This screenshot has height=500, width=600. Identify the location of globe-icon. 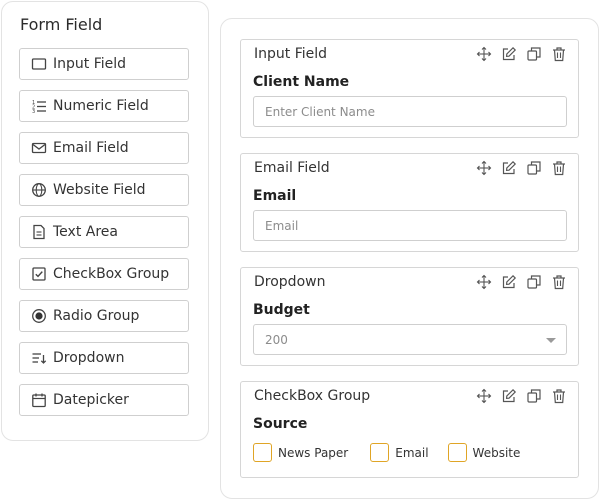
(39, 190).